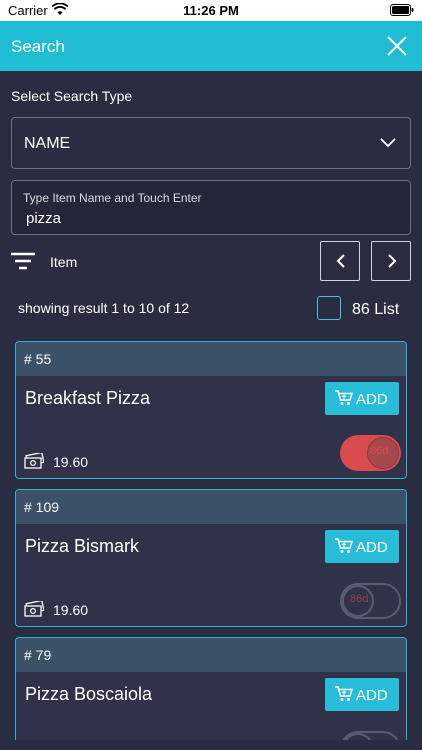 The image size is (422, 750). I want to click on filter-icon, so click(23, 261).